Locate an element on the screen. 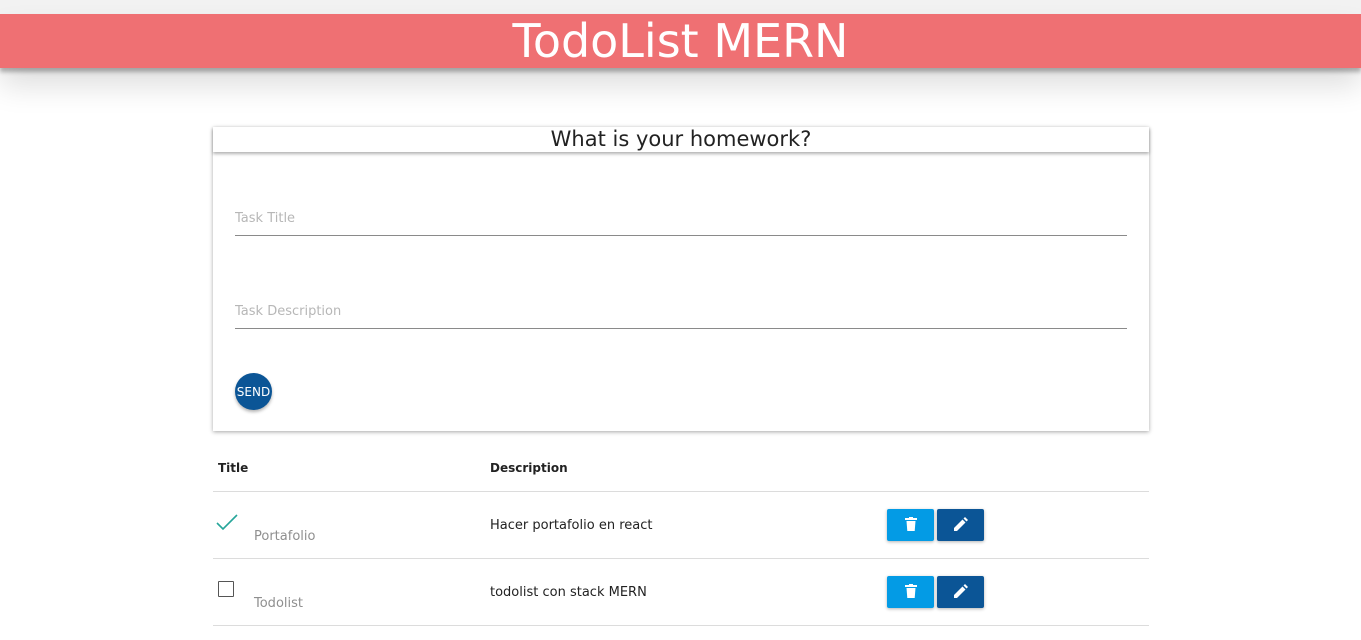  task-title: Todolist is located at coordinates (278, 603).